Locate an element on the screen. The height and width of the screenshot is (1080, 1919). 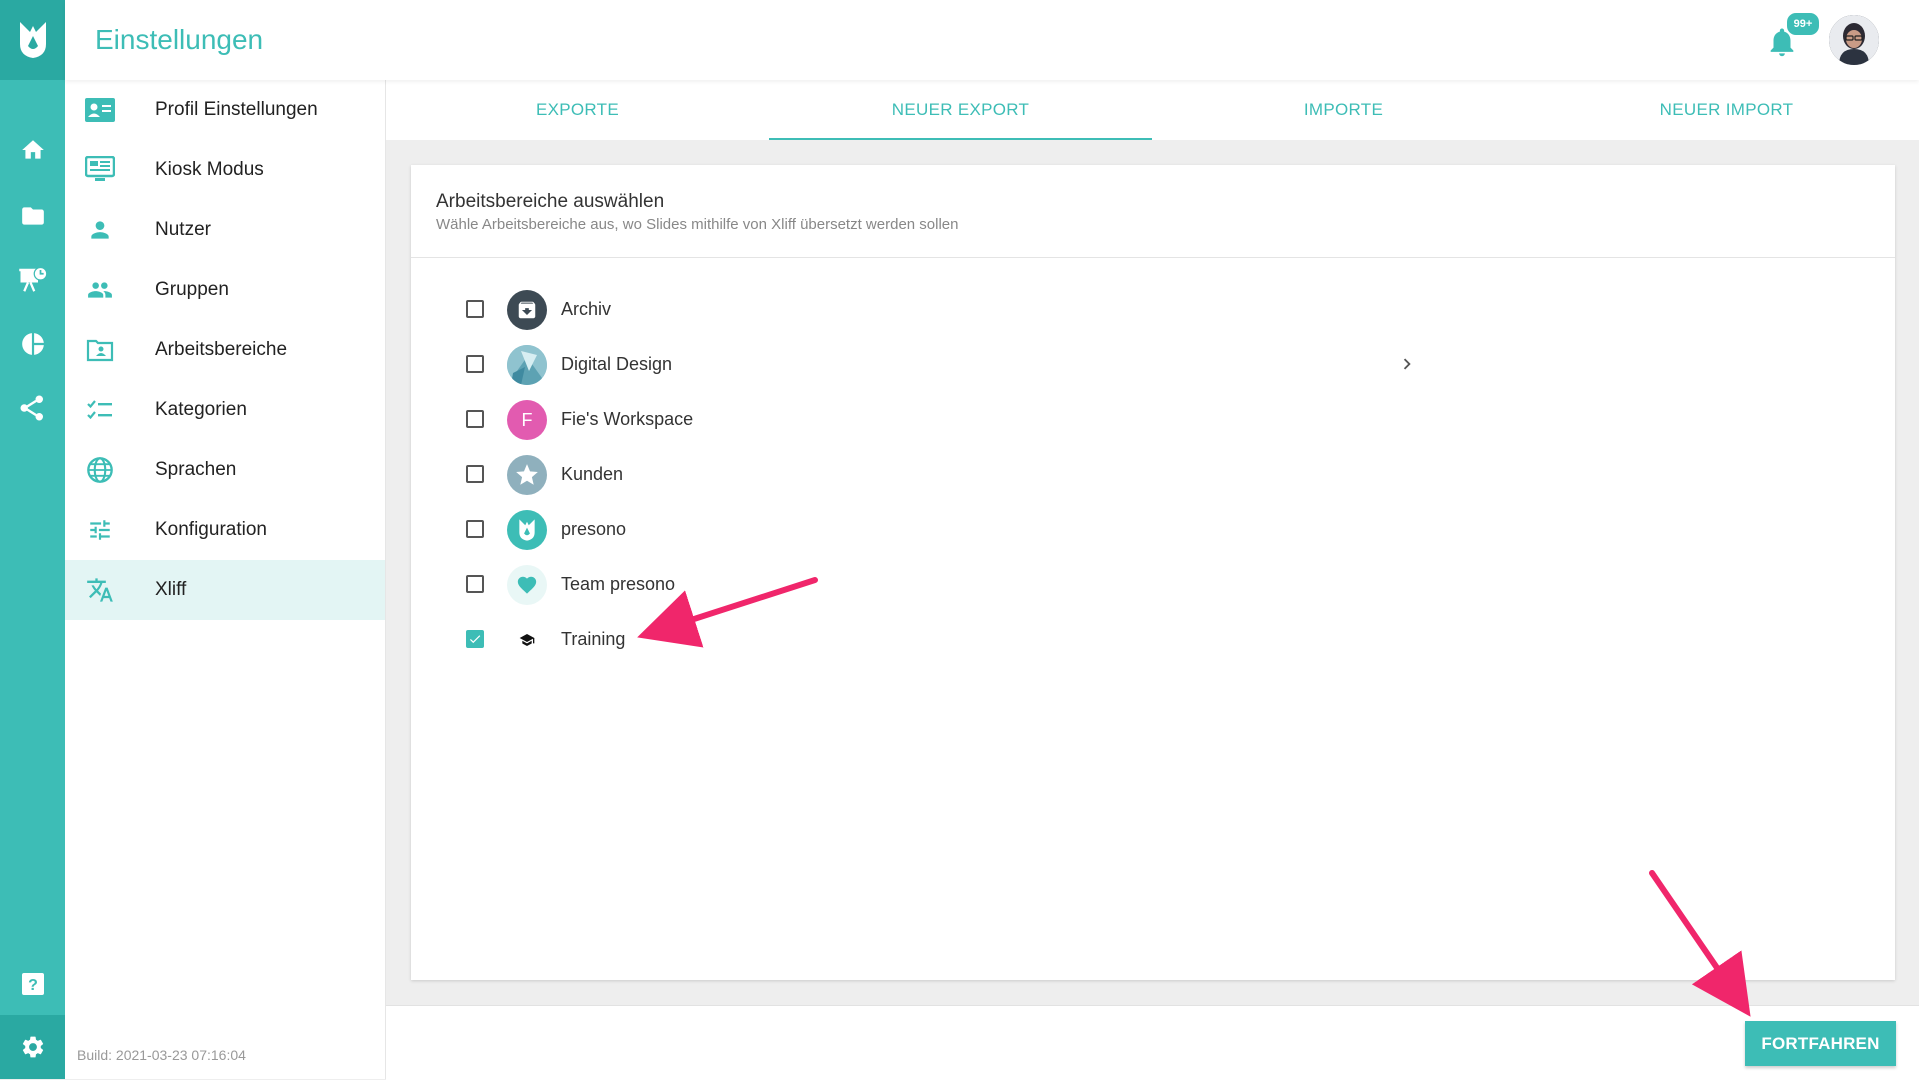
rail-statistics is located at coordinates (32, 344).